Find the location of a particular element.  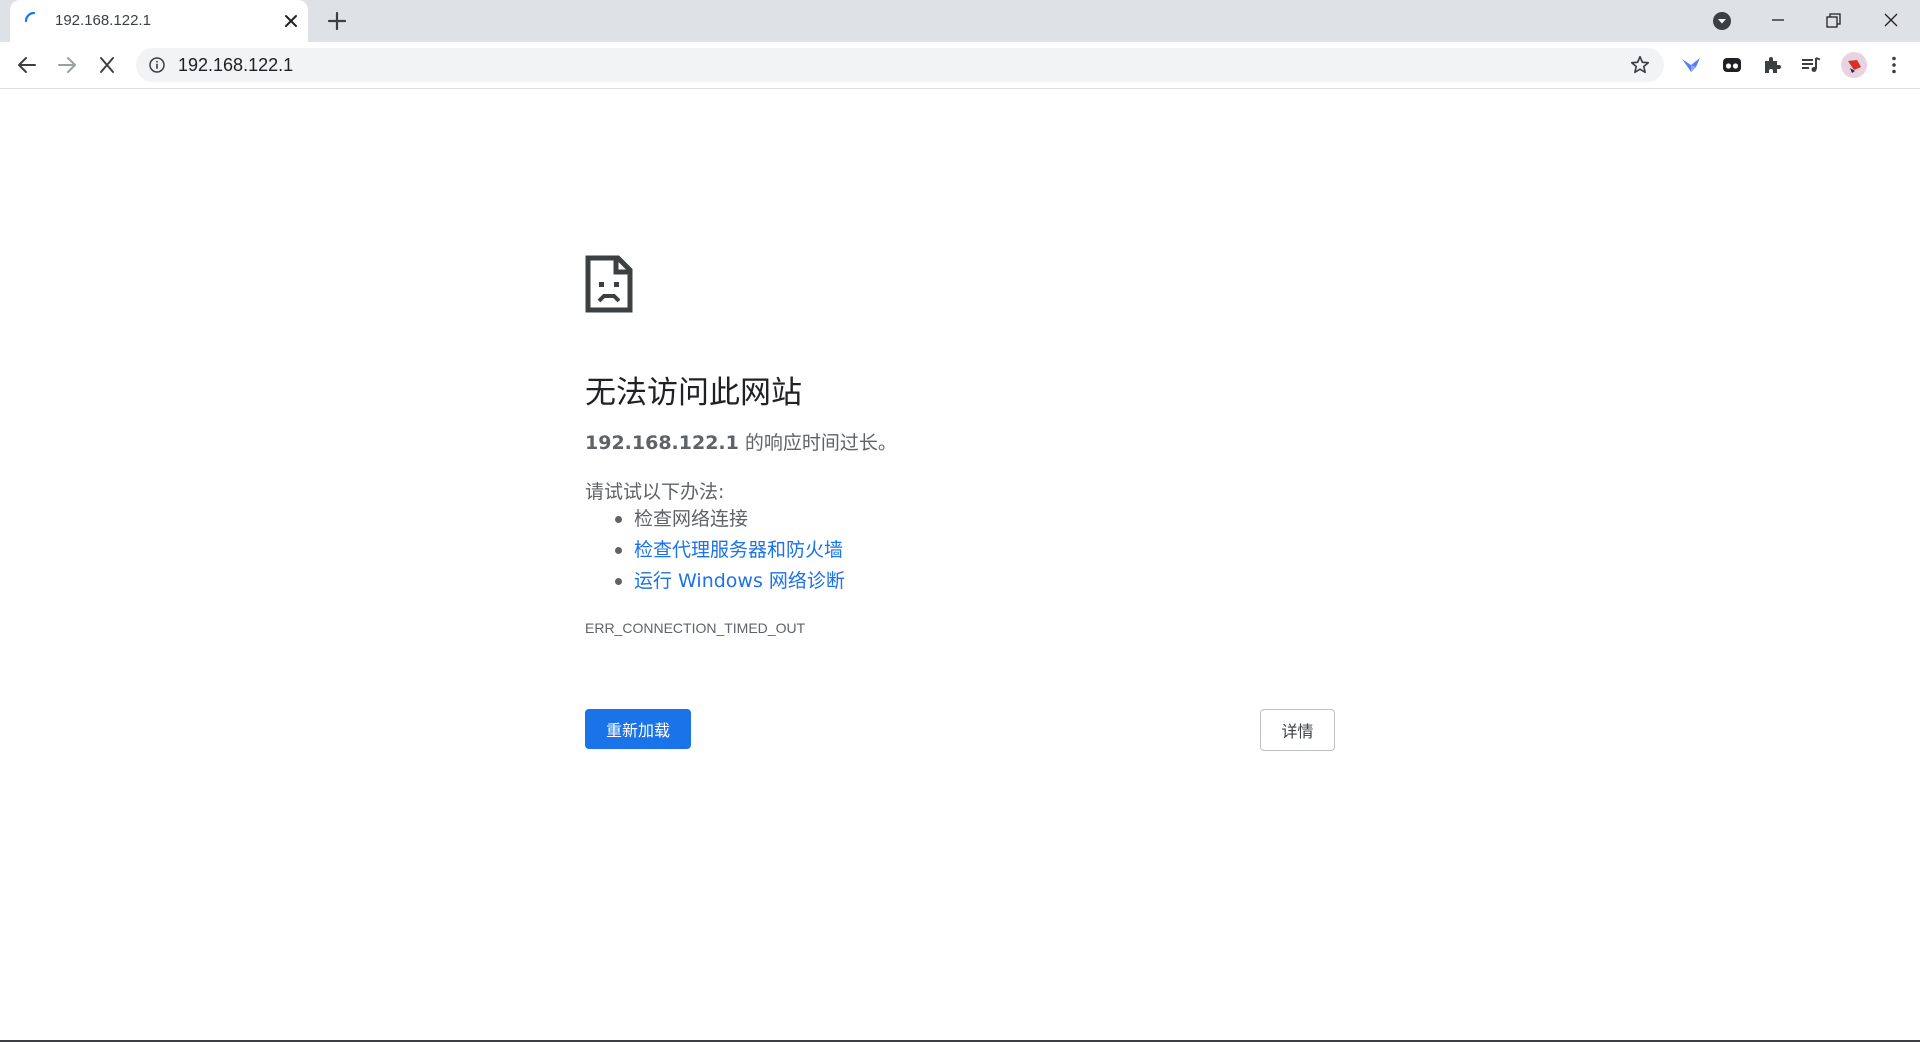

stop-loading-button is located at coordinates (107, 65).